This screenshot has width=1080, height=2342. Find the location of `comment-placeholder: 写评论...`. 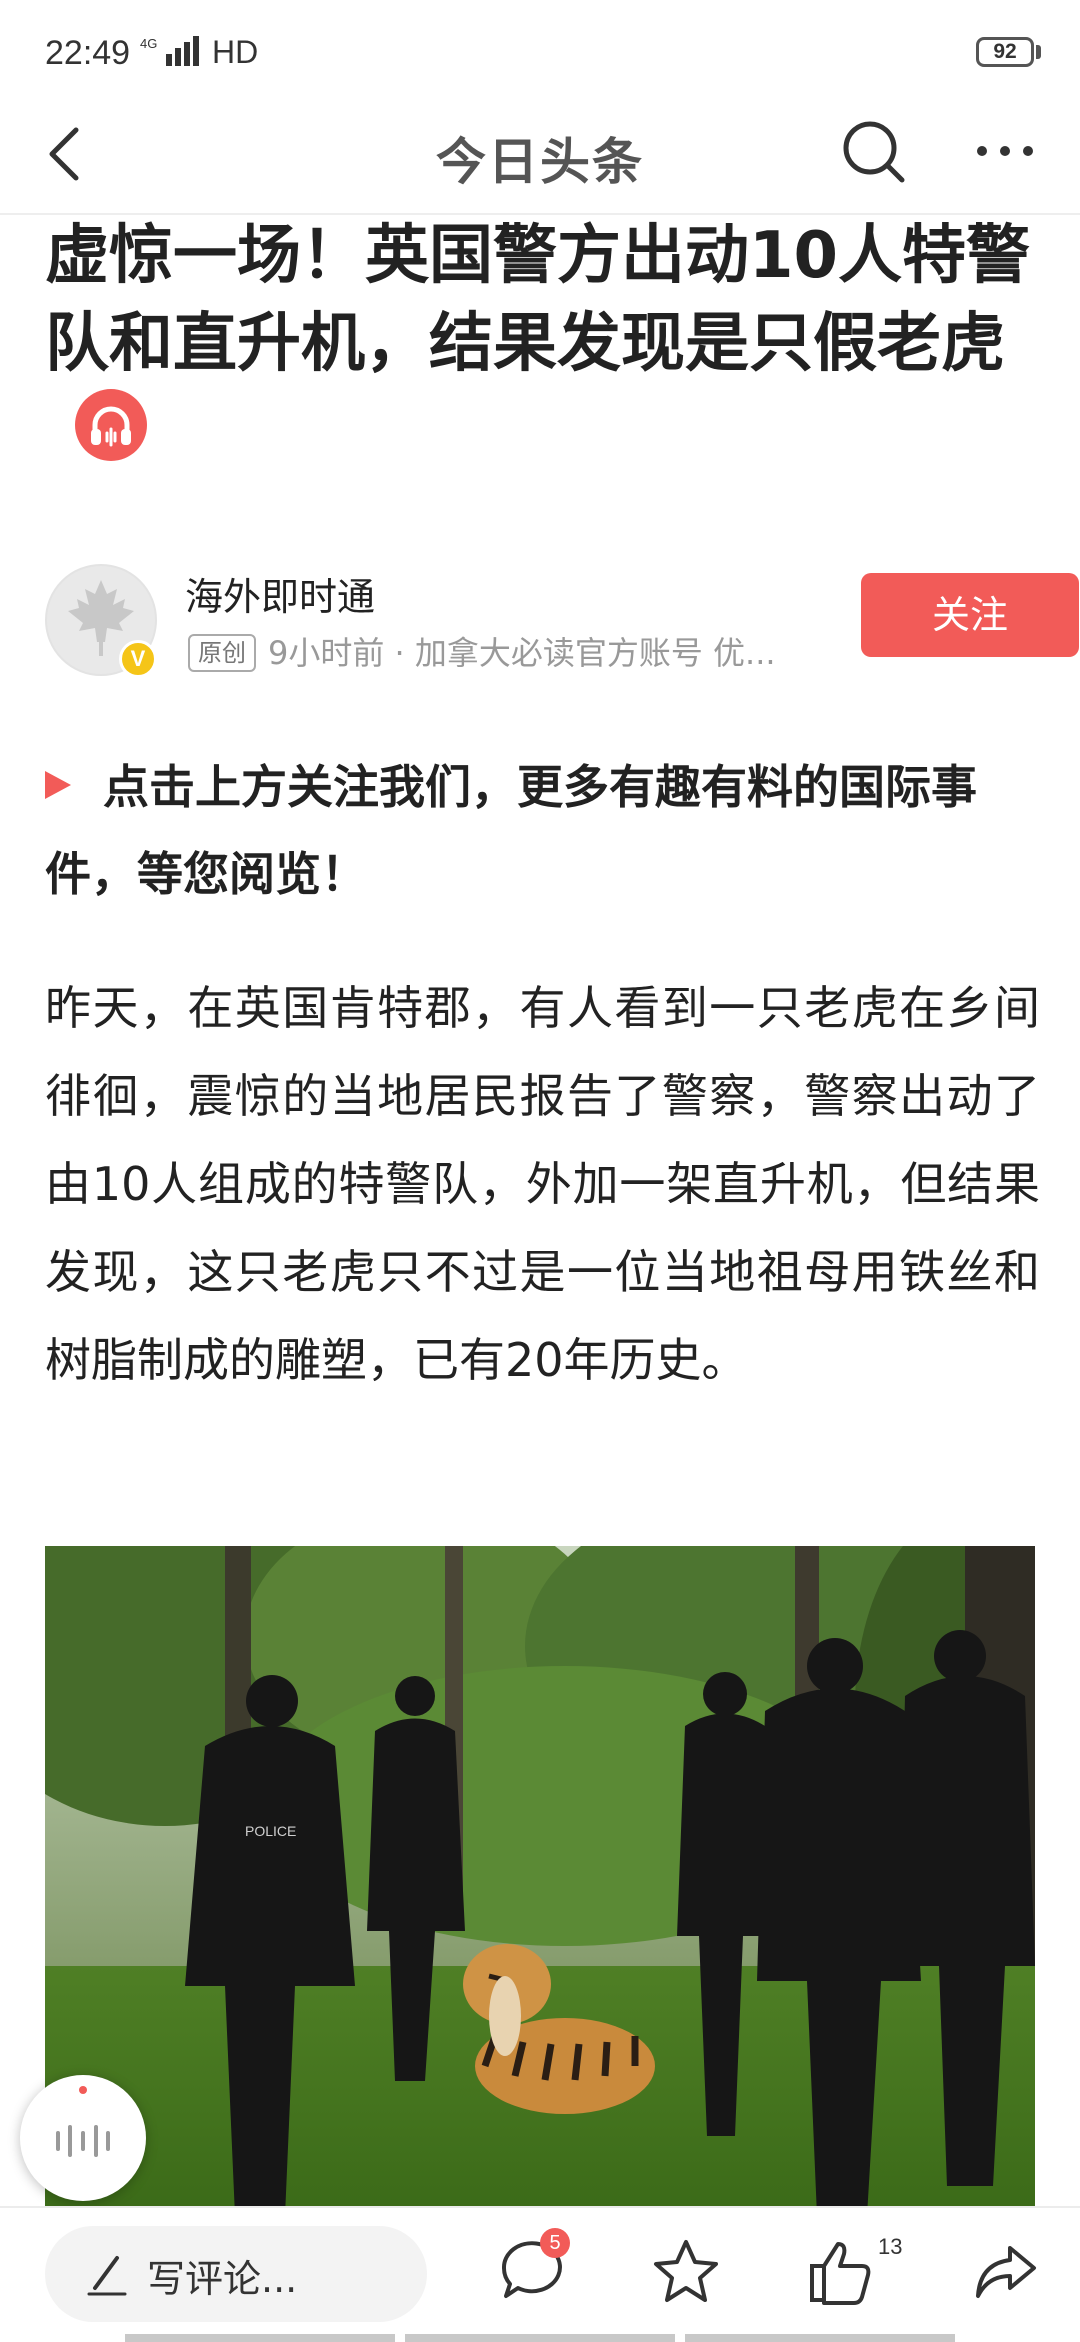

comment-placeholder: 写评论... is located at coordinates (222, 2279).